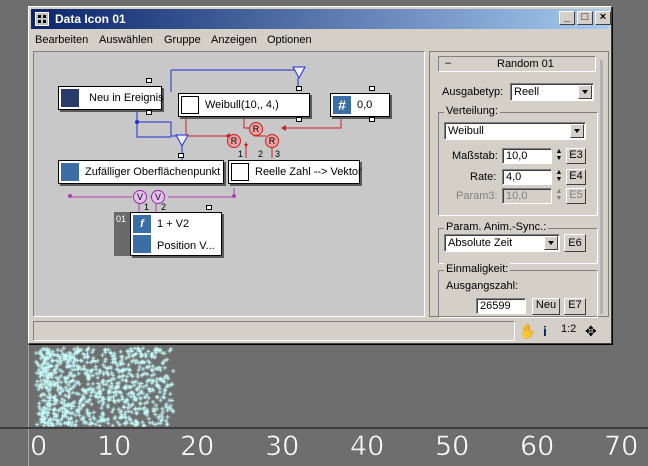 This screenshot has width=648, height=466. Describe the element at coordinates (495, 306) in the screenshot. I see `field-value: 26599` at that location.